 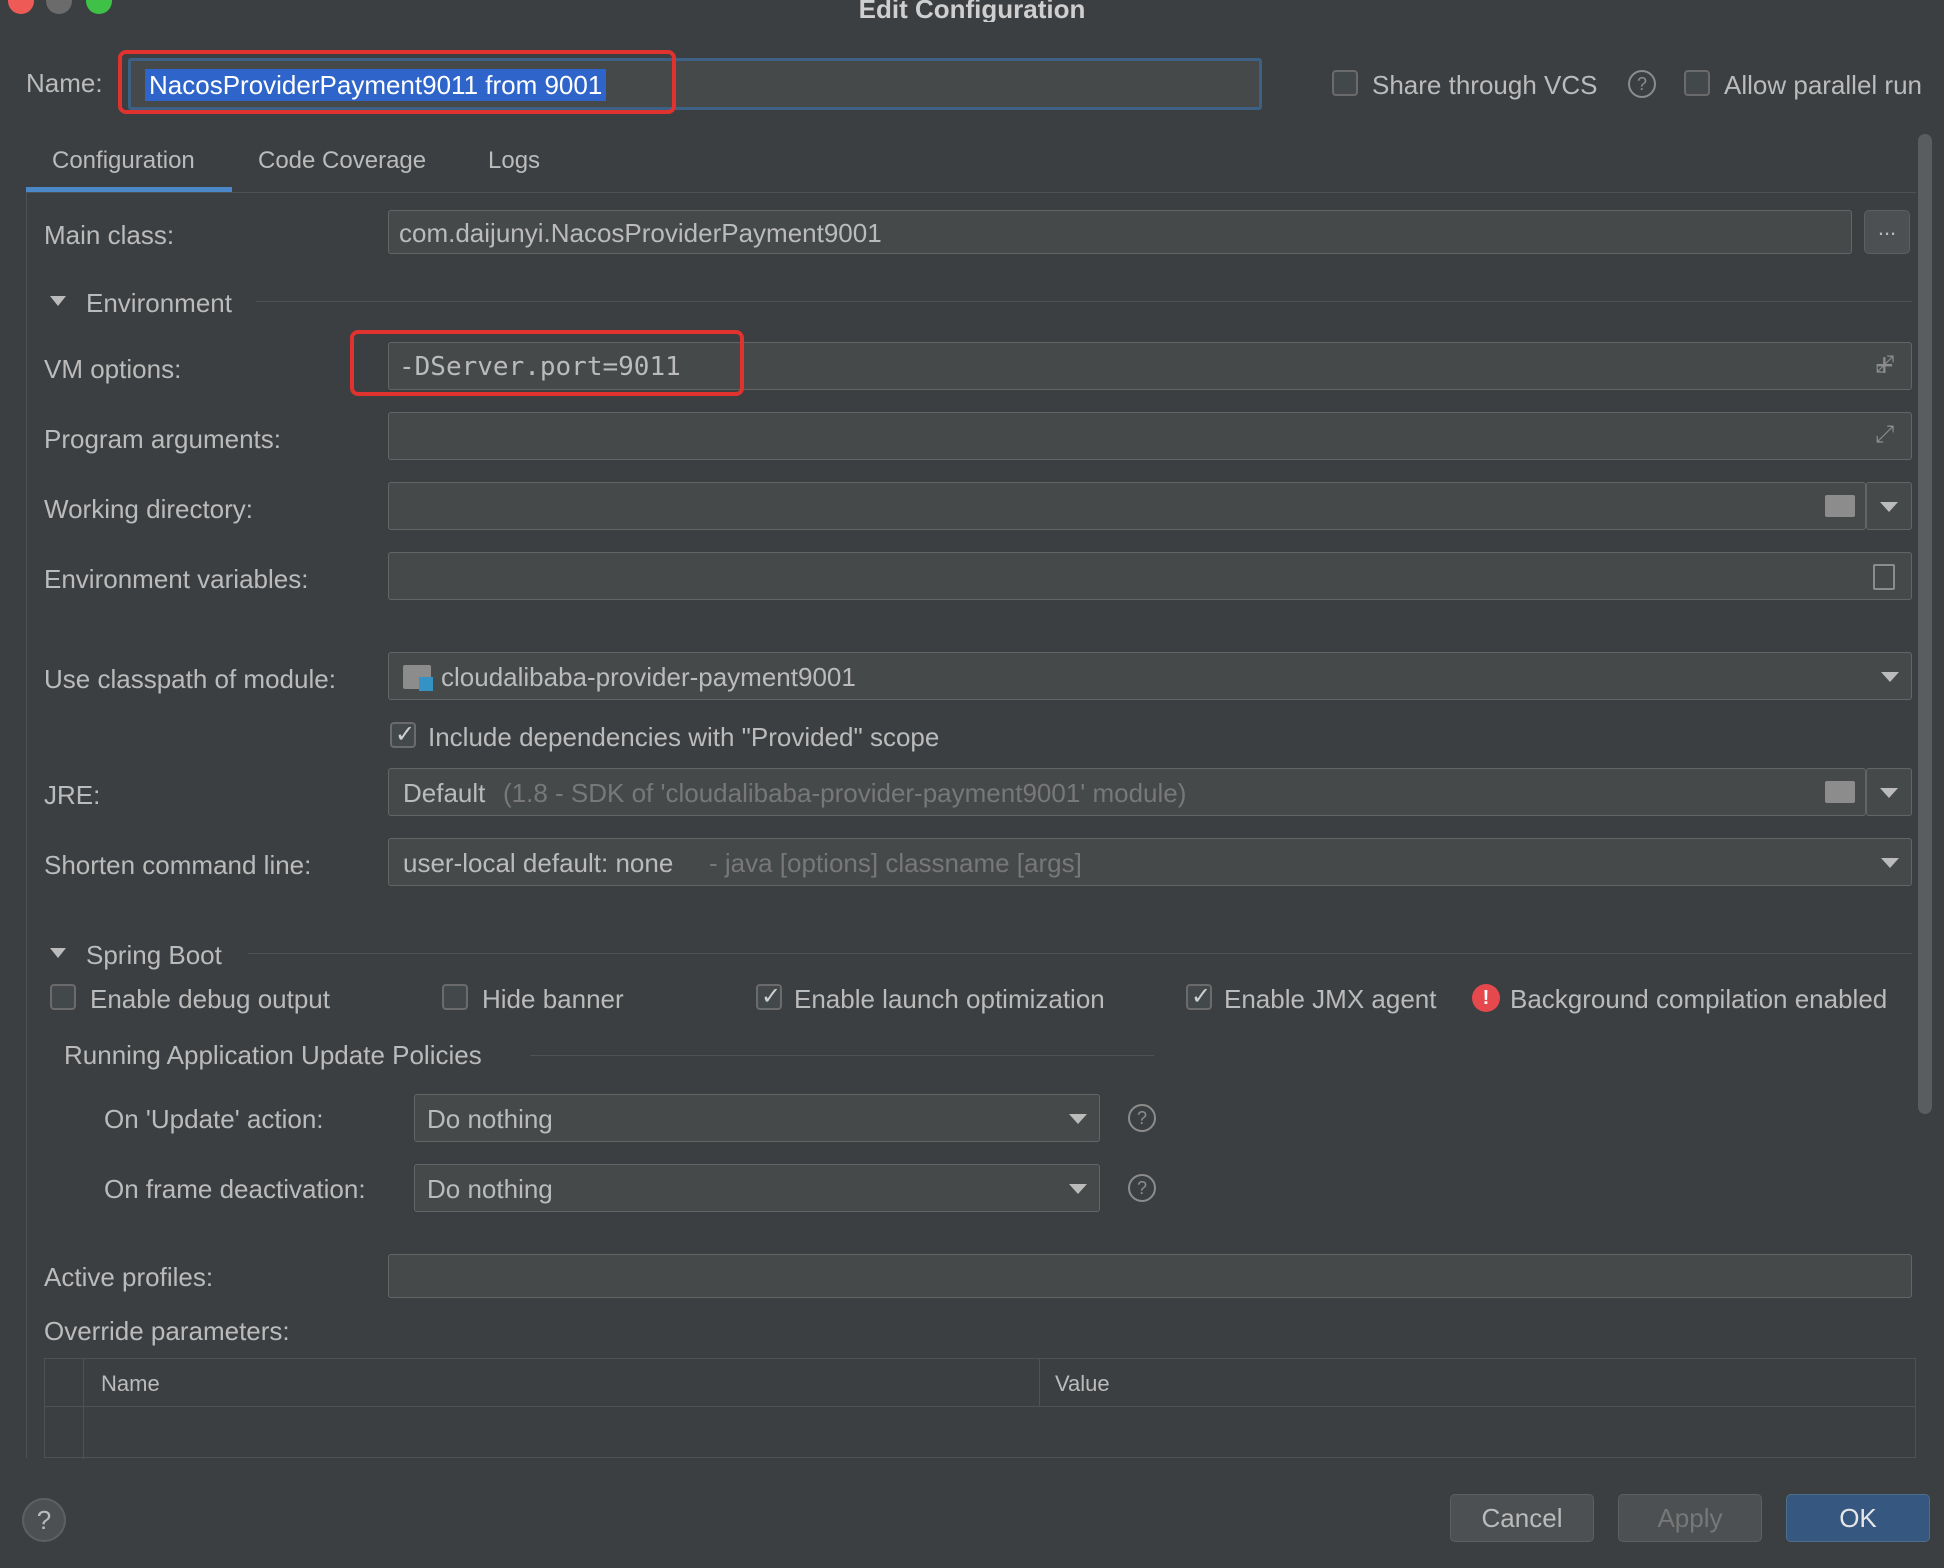 What do you see at coordinates (1884, 435) in the screenshot?
I see `program-arguments-expand-icon: ⤢` at bounding box center [1884, 435].